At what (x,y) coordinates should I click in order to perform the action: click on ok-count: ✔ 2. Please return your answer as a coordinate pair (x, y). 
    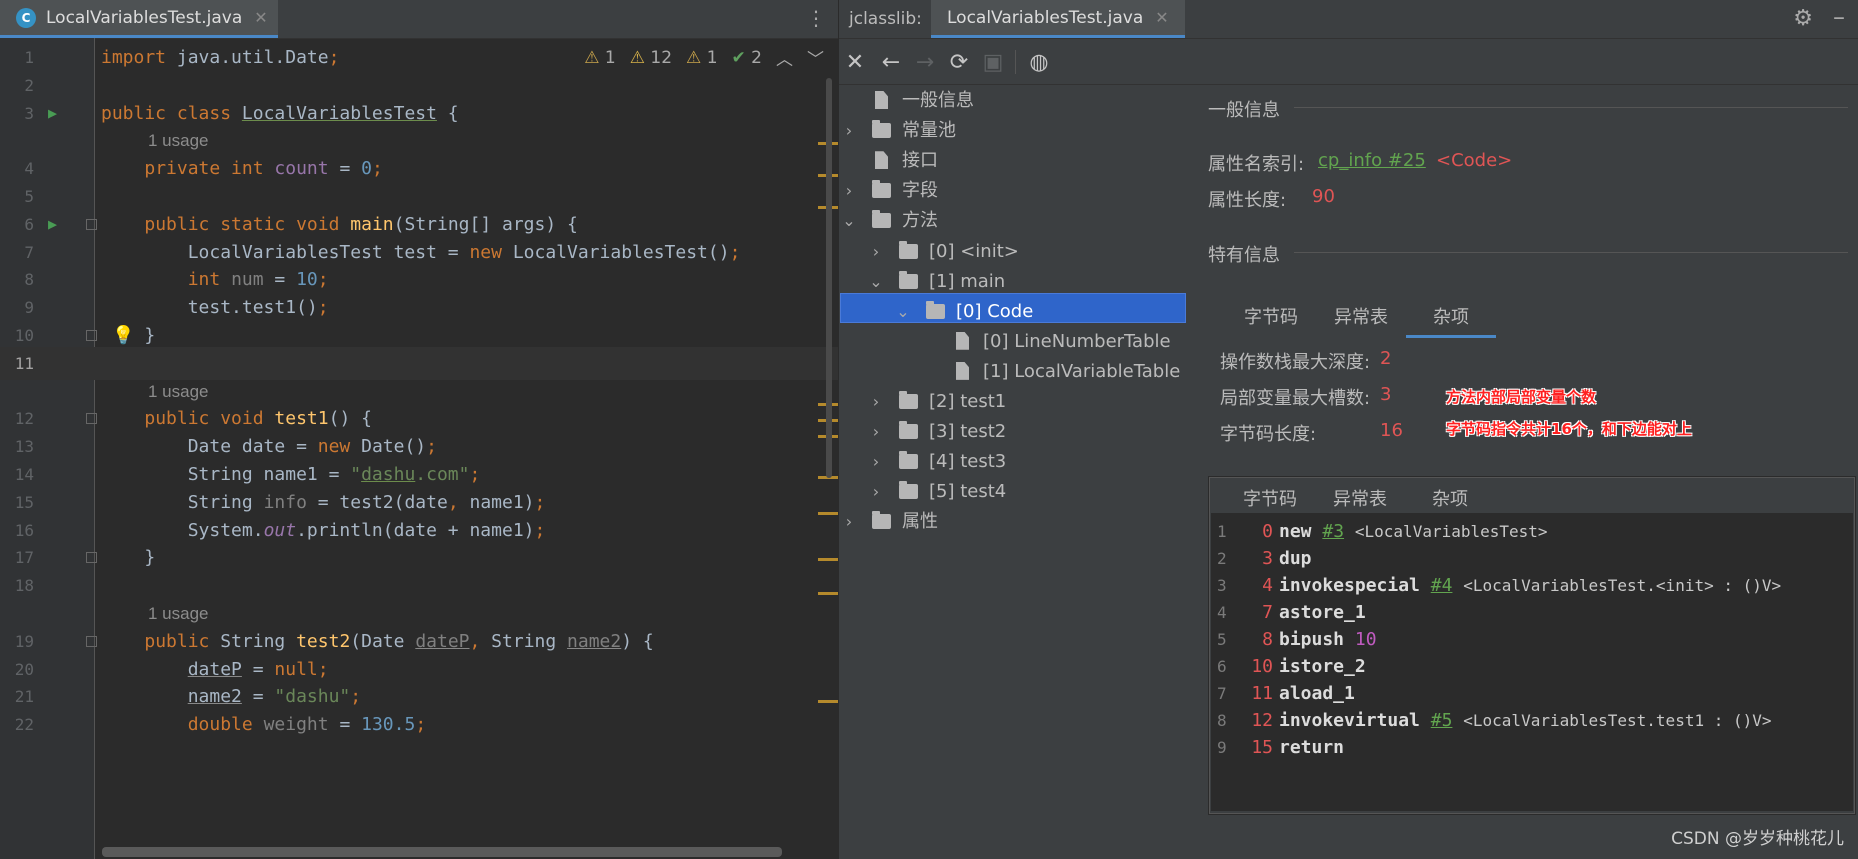
    Looking at the image, I should click on (747, 58).